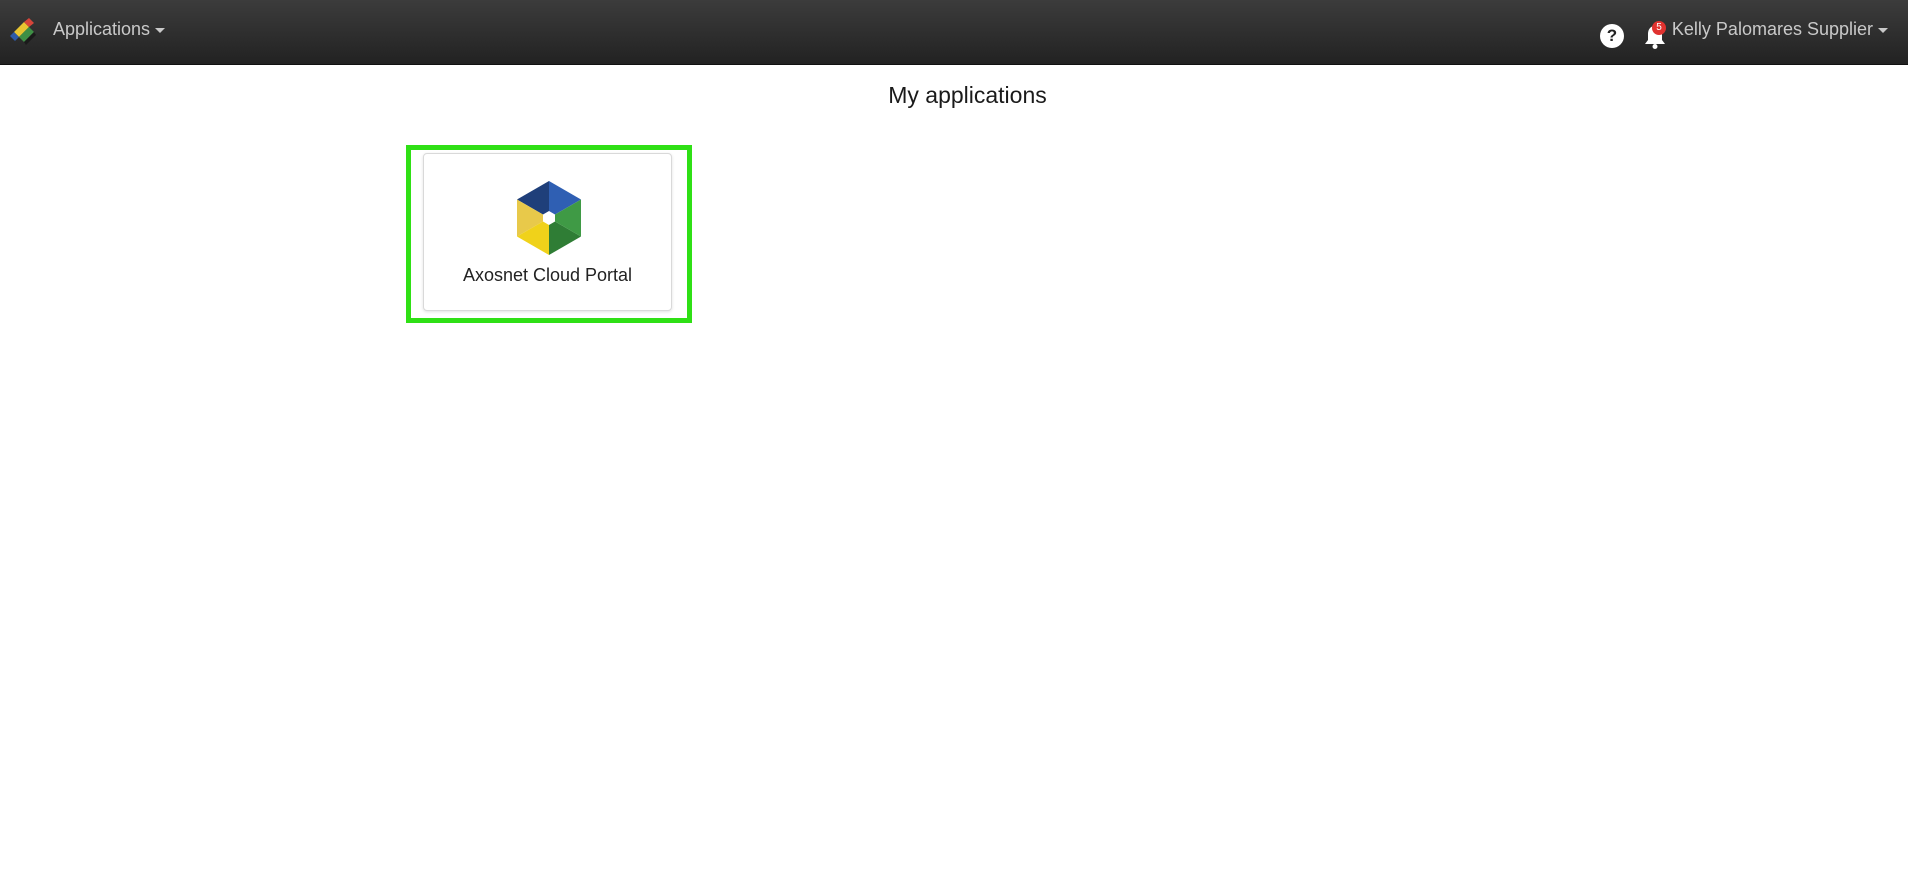  I want to click on axosnet-hexagon-icon, so click(549, 218).